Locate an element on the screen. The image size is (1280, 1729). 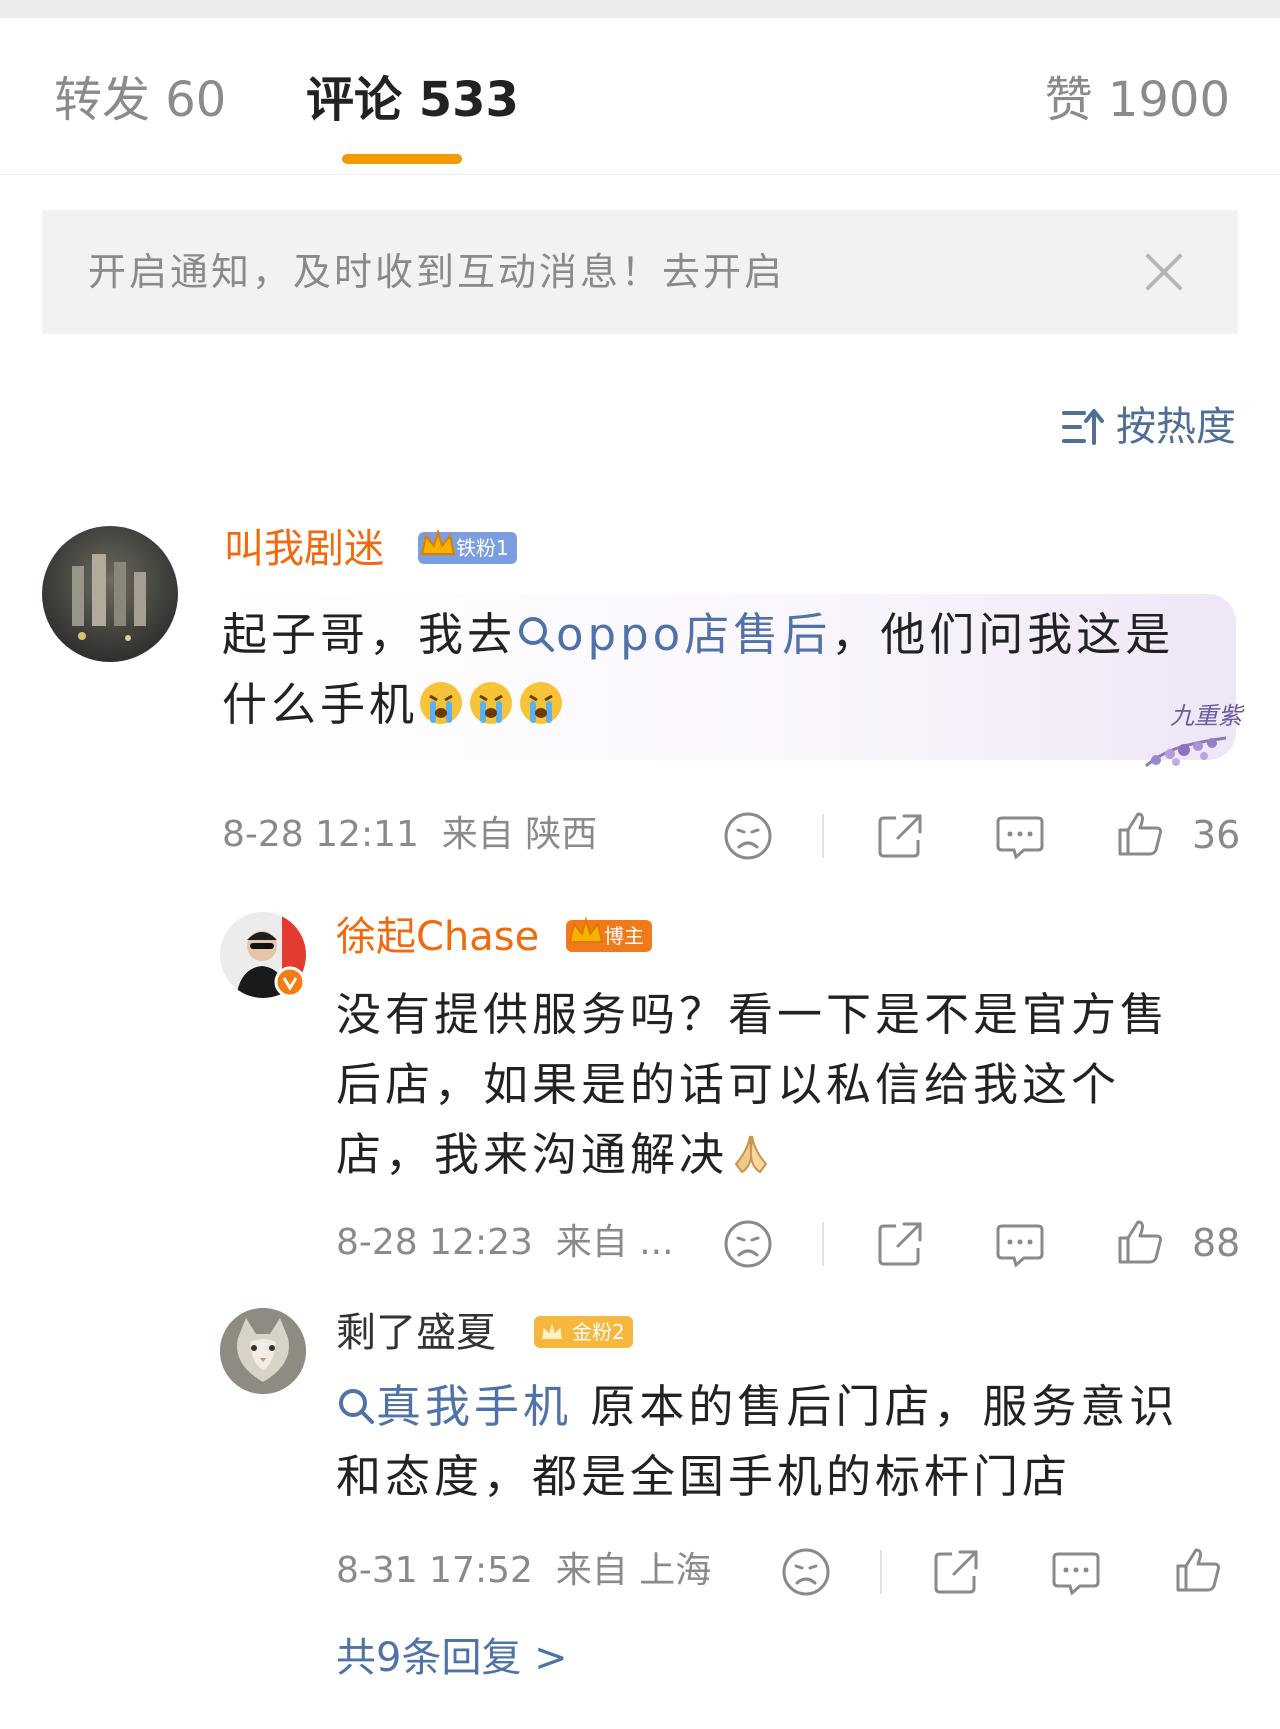
comment-time: 8-31 17:52 is located at coordinates (434, 1570).